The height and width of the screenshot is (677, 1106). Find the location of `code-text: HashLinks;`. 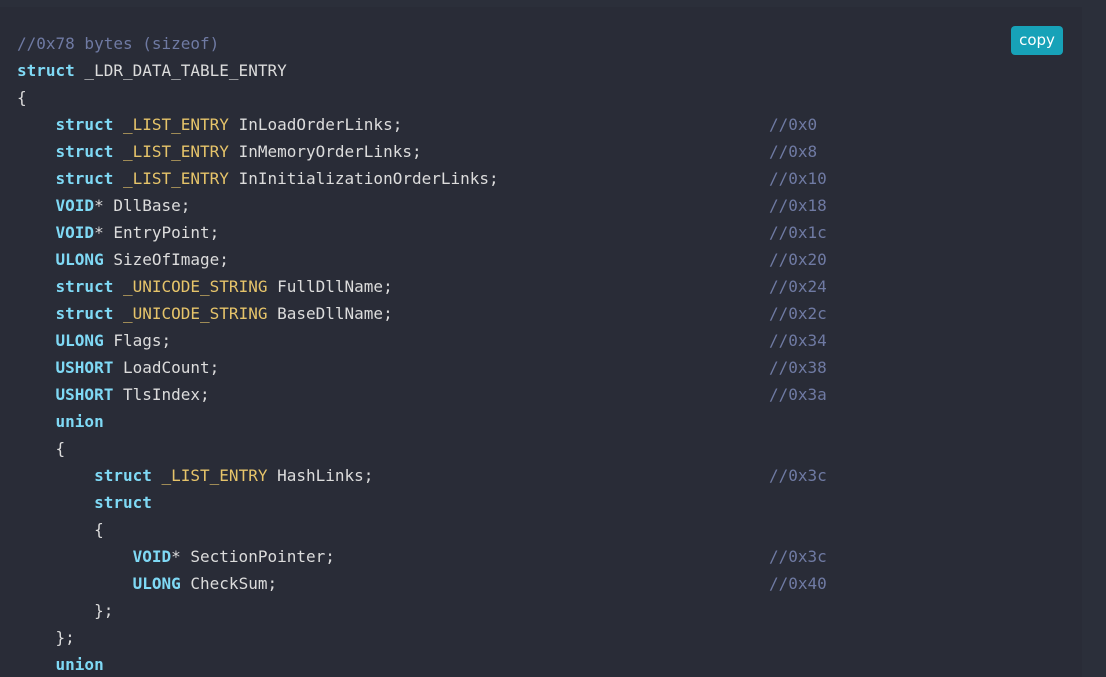

code-text: HashLinks; is located at coordinates (320, 475).